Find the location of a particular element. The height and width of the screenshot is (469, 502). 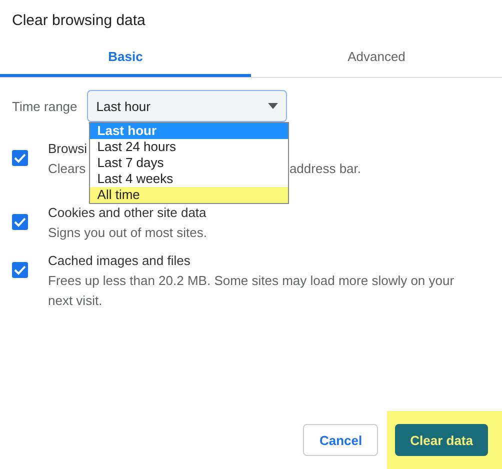

option-description: Signs you out of most sites. is located at coordinates (127, 232).